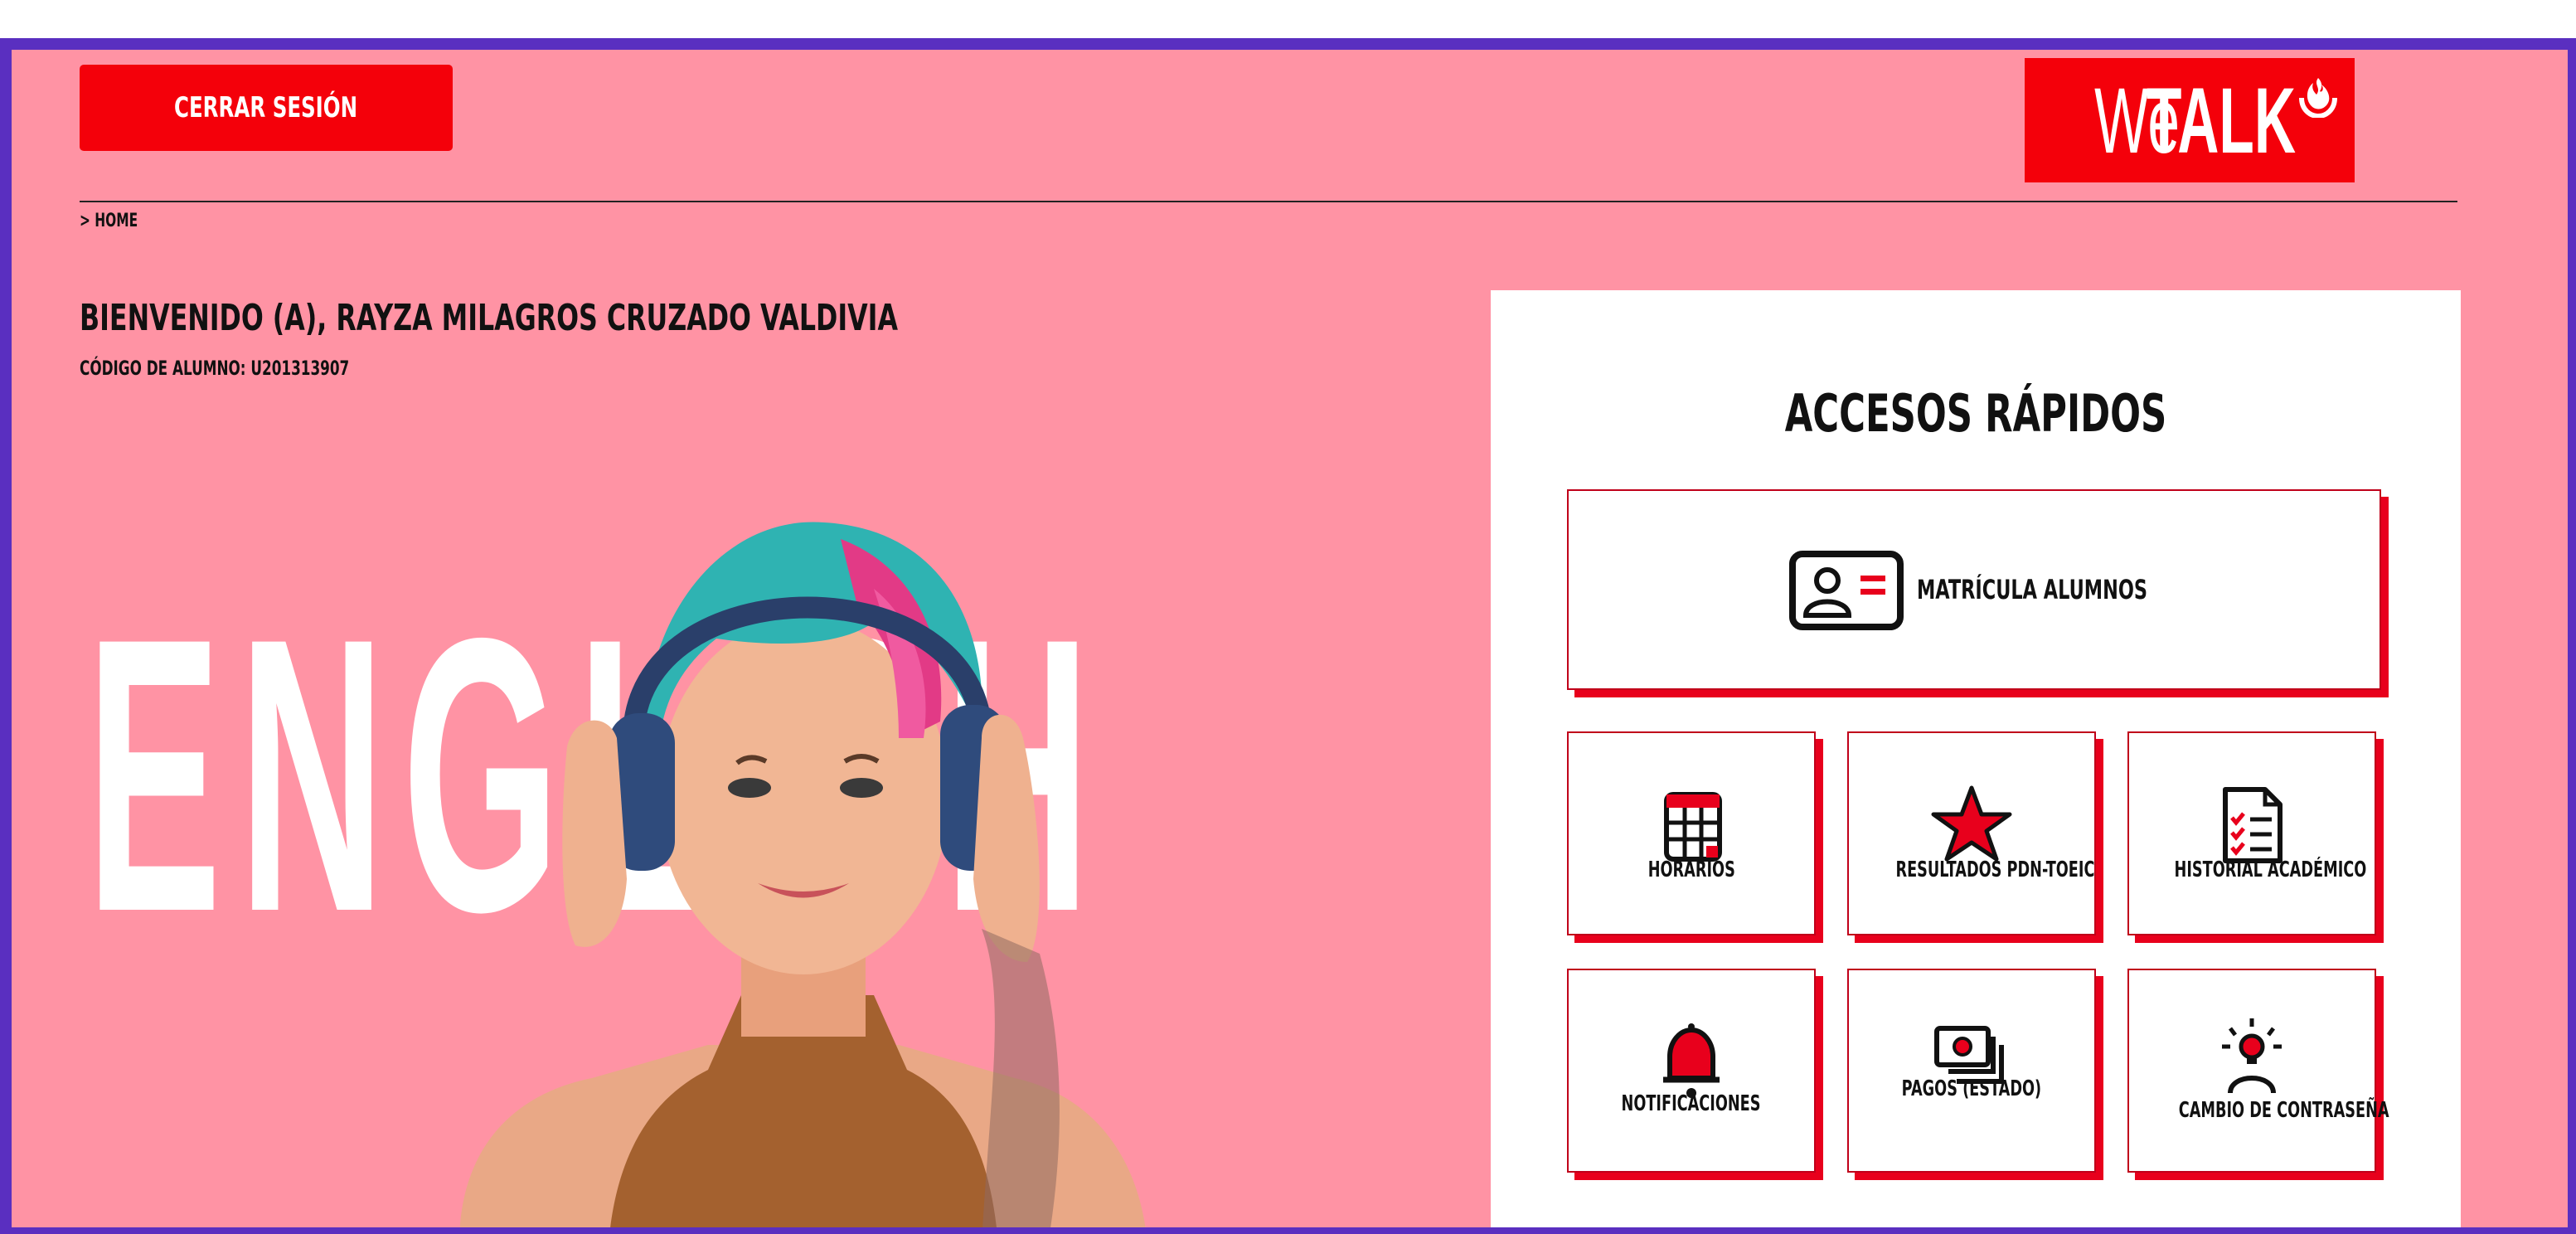 The width and height of the screenshot is (2576, 1234). Describe the element at coordinates (2253, 825) in the screenshot. I see `checklist-document-icon` at that location.